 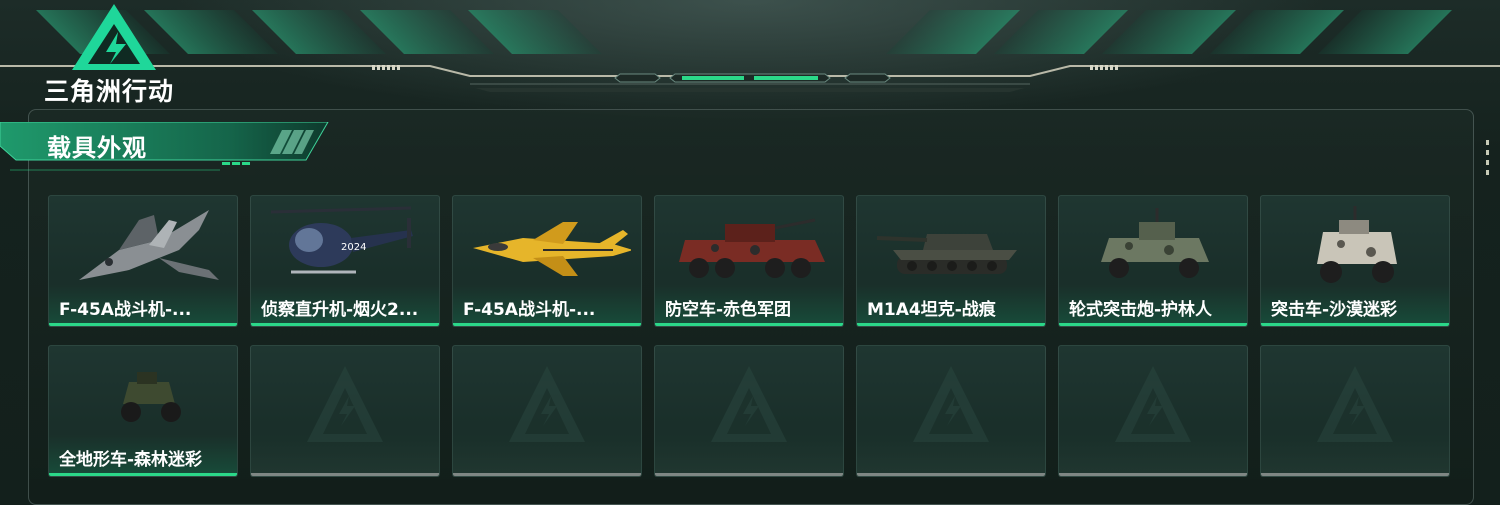 What do you see at coordinates (151, 397) in the screenshot?
I see `atv-icon` at bounding box center [151, 397].